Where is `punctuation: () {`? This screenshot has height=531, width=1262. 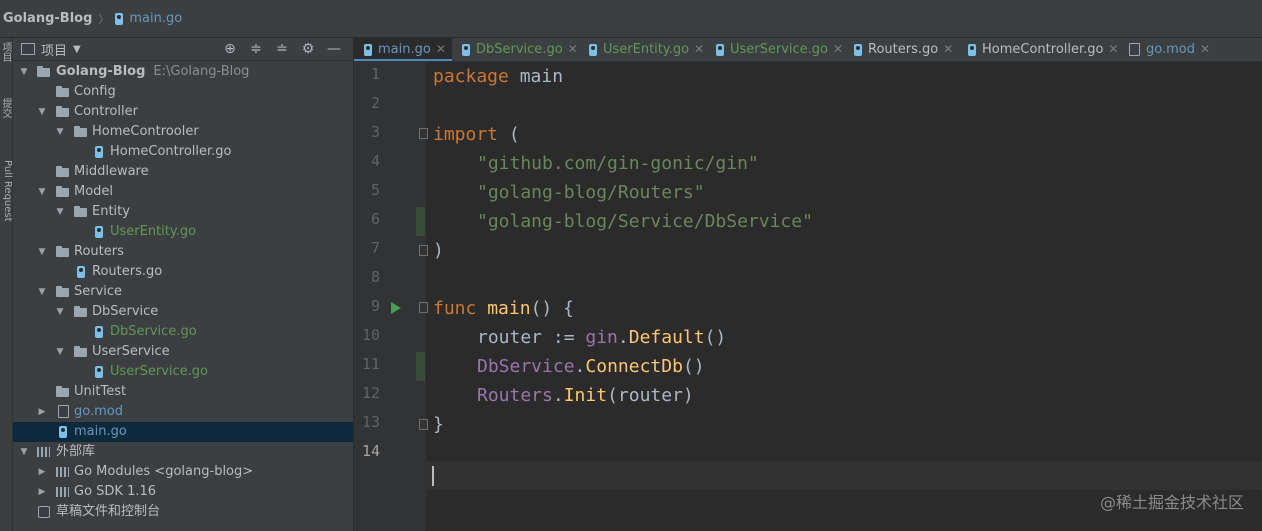 punctuation: () { is located at coordinates (552, 308).